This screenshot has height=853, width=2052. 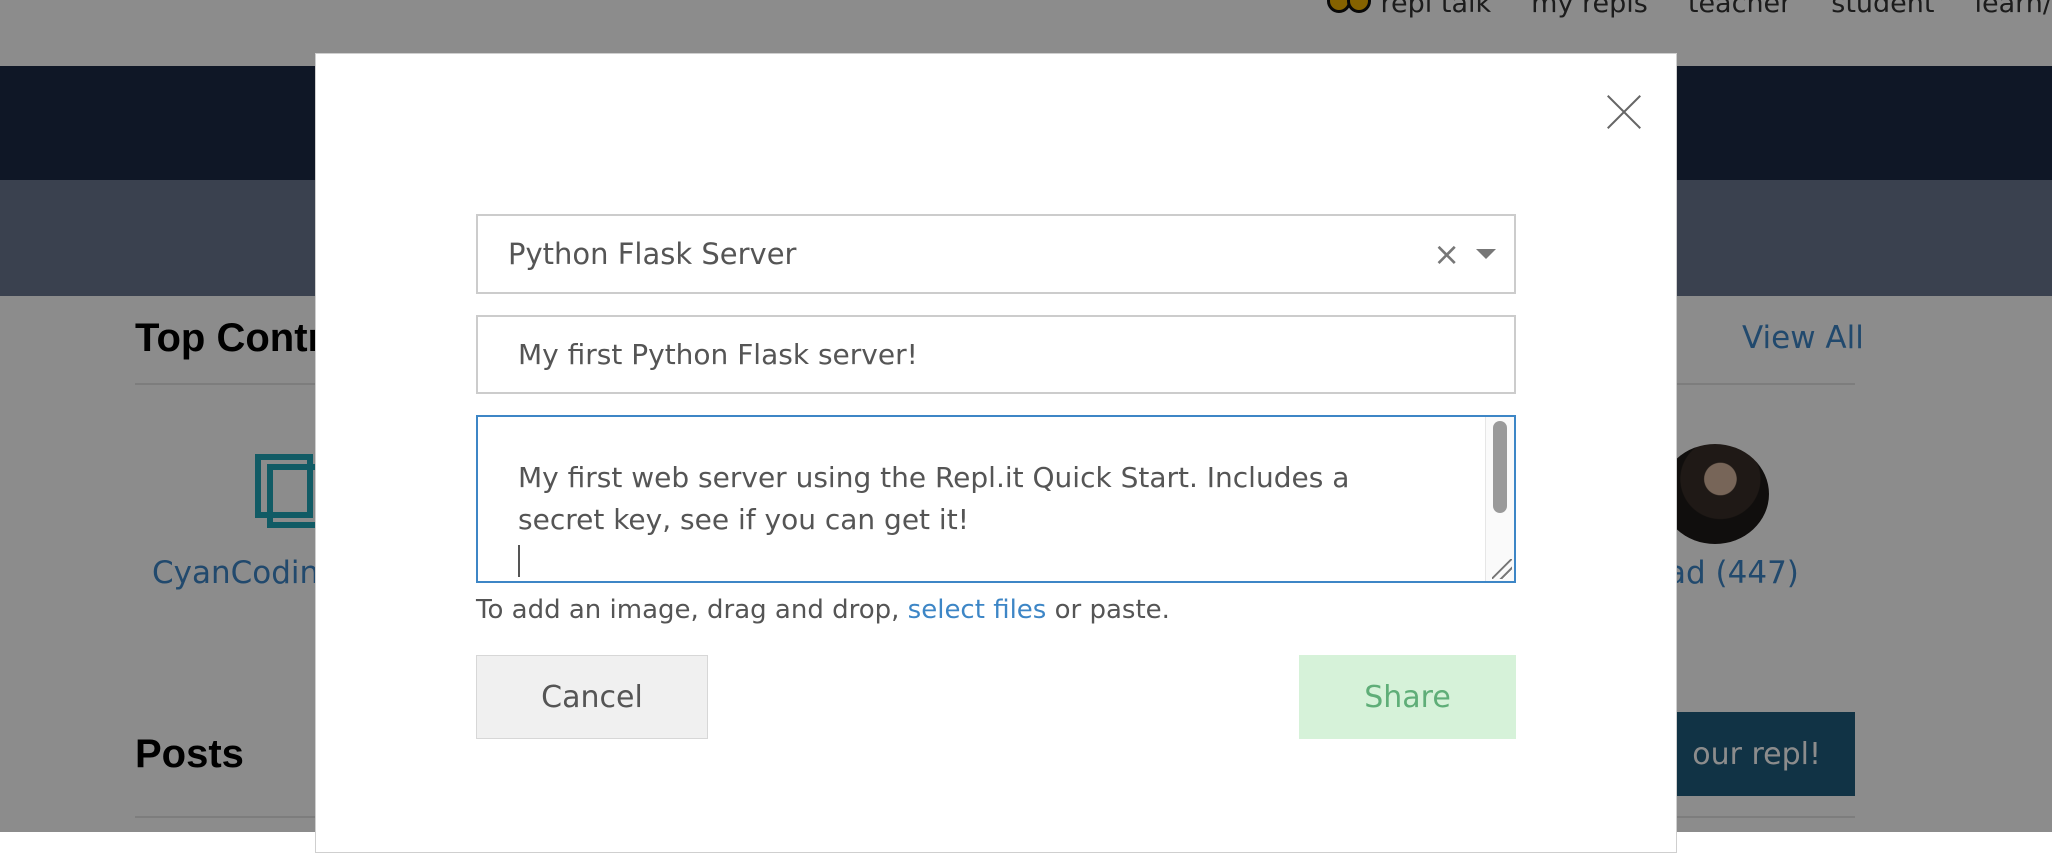 What do you see at coordinates (1500, 467) in the screenshot?
I see `scrollbar-thumb` at bounding box center [1500, 467].